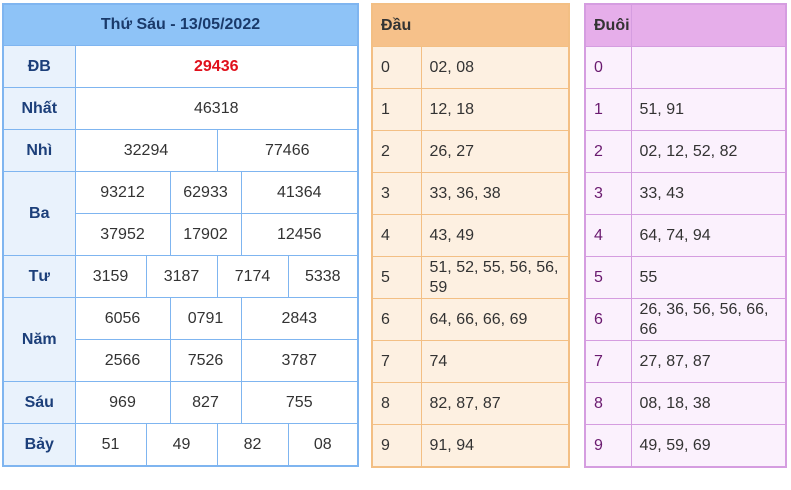  Describe the element at coordinates (216, 108) in the screenshot. I see `prize-value: 46318` at that location.